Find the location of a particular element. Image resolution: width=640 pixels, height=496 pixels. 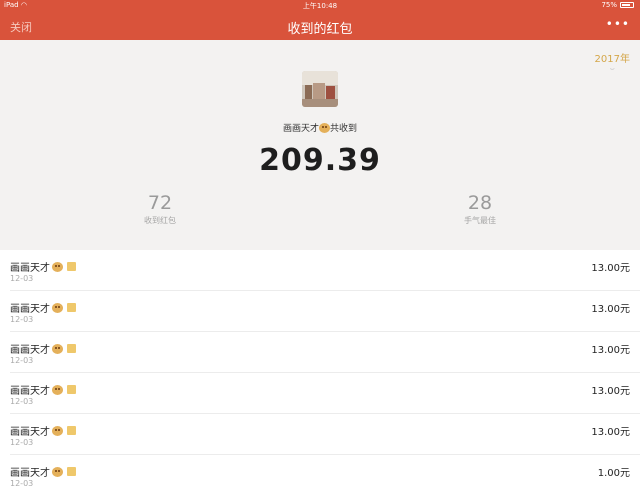

battery-icon is located at coordinates (627, 5).